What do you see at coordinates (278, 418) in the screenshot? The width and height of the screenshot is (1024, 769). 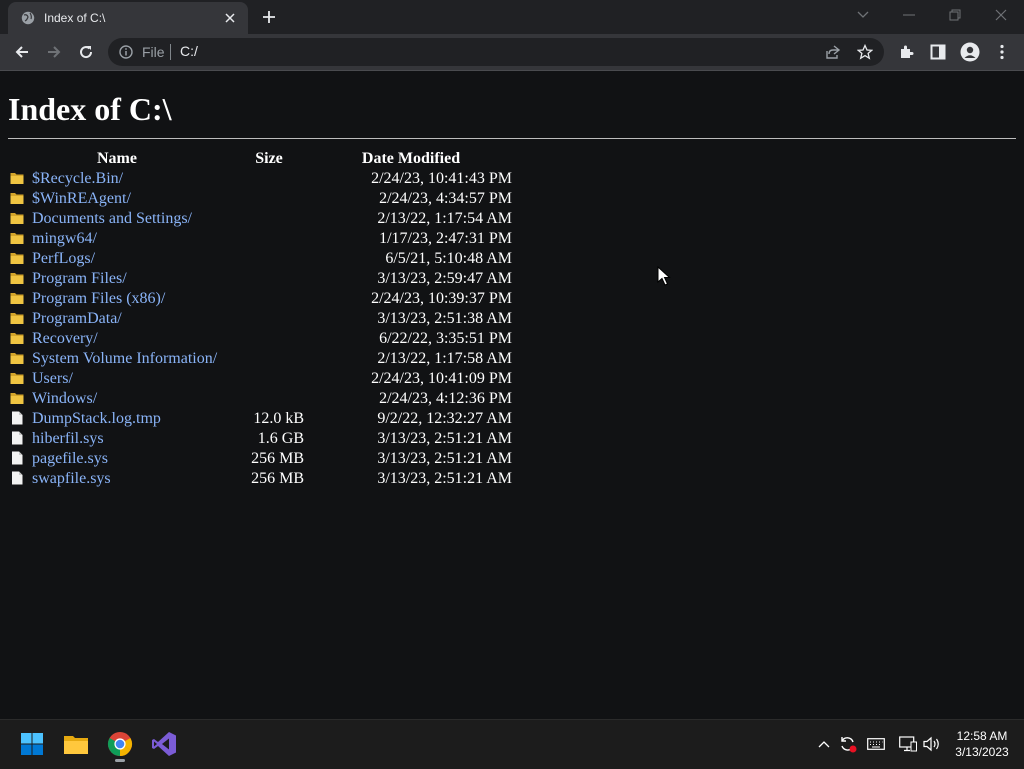 I see `entry-size: 12.0 kB` at bounding box center [278, 418].